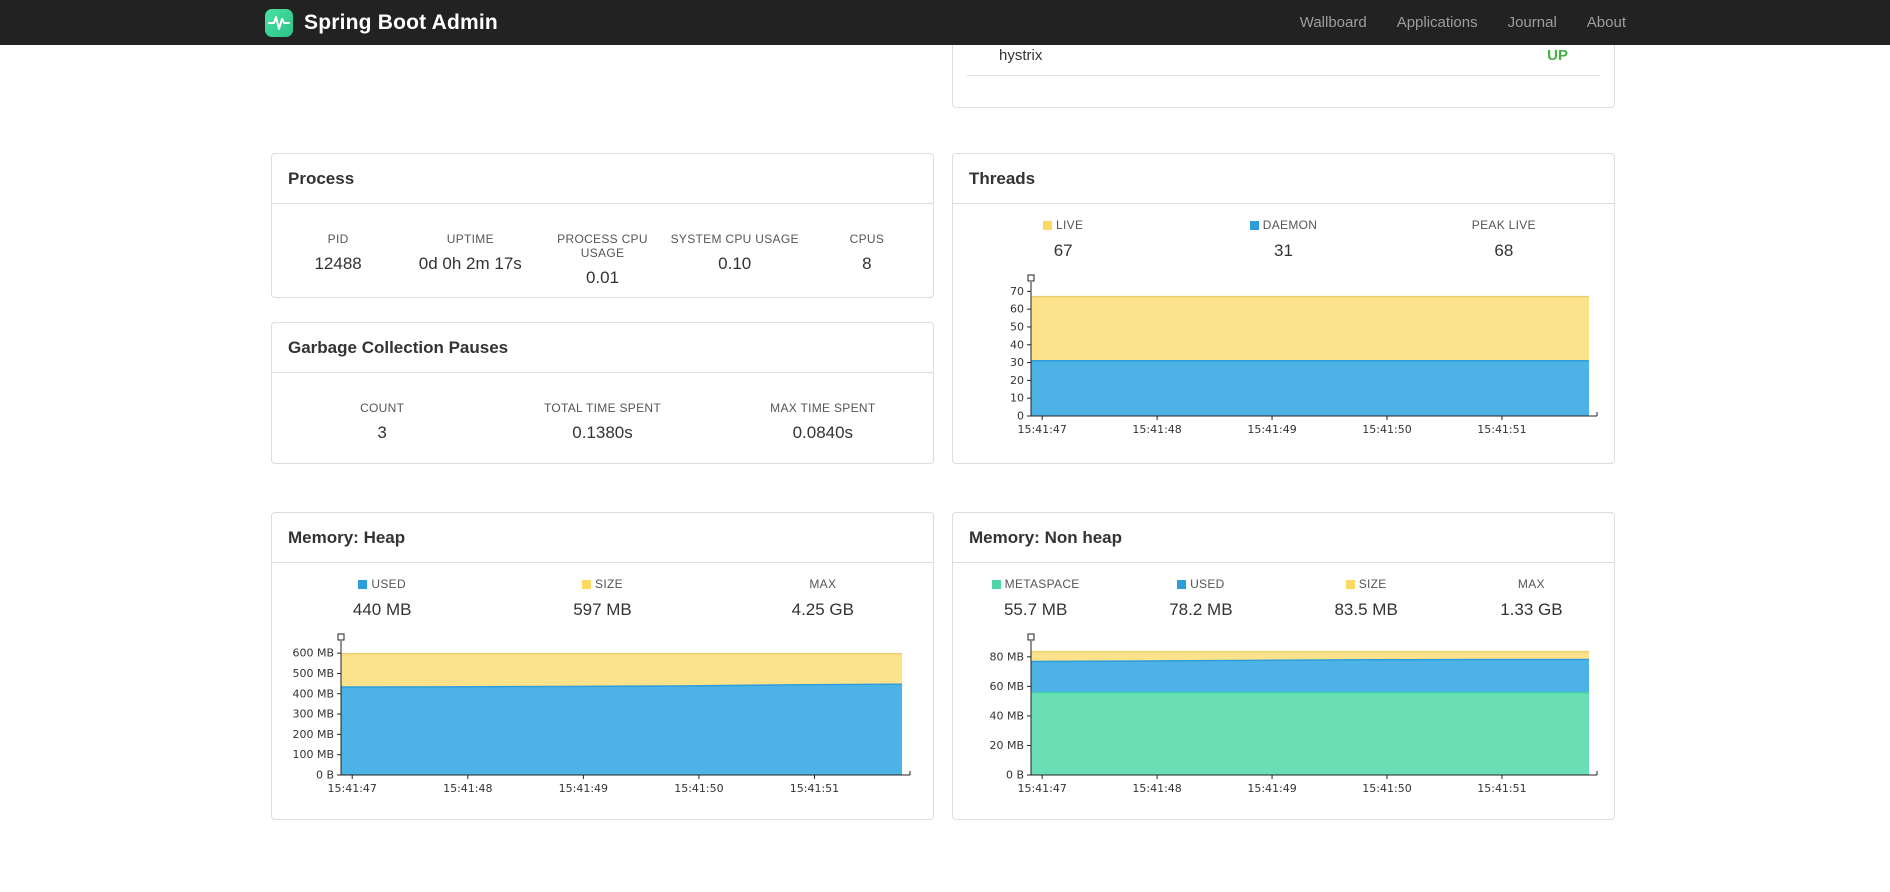 The height and width of the screenshot is (892, 1890). What do you see at coordinates (734, 252) in the screenshot?
I see `stat-system-cpu: SYSTEM CPU USAGE 0.10` at bounding box center [734, 252].